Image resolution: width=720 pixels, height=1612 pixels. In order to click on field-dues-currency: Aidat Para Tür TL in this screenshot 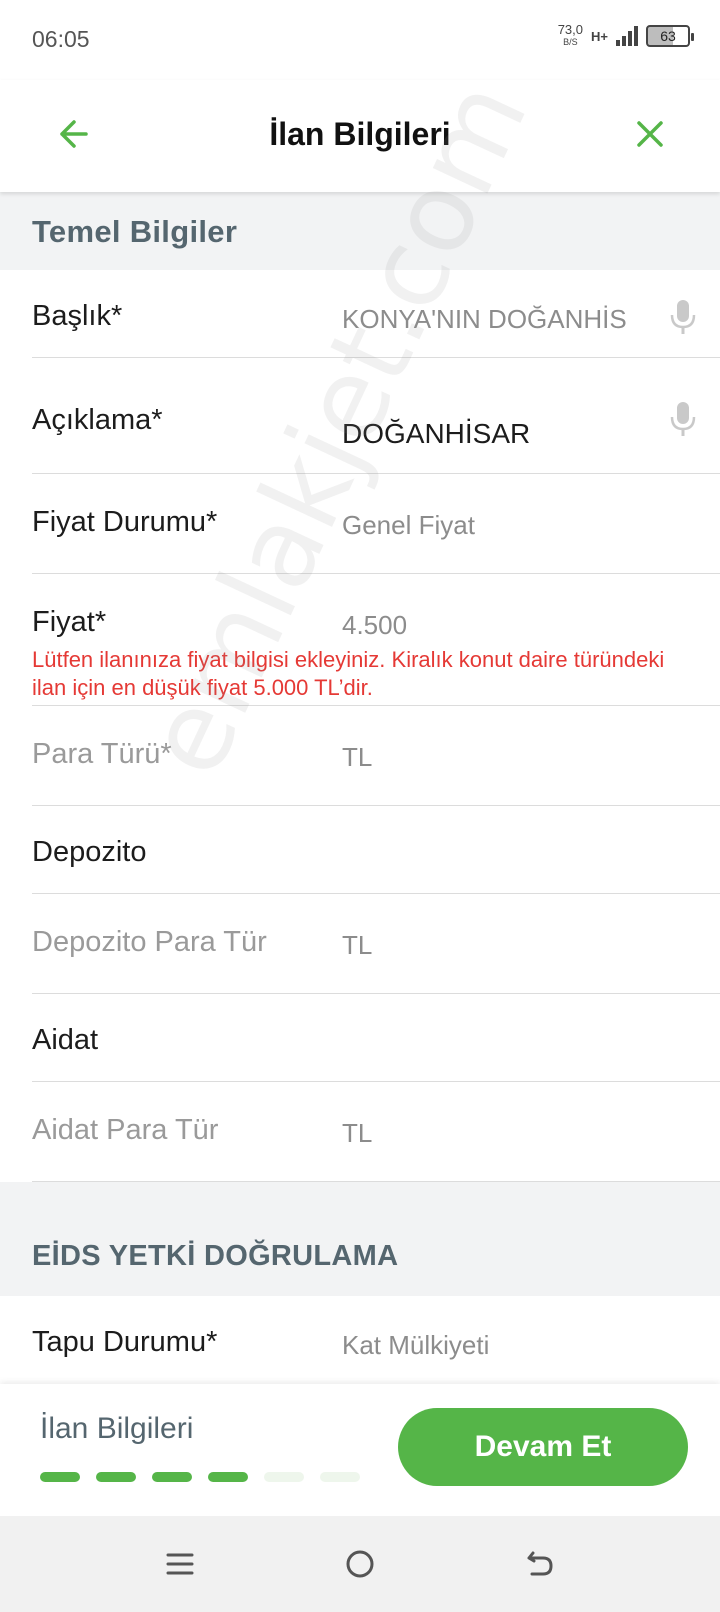, I will do `click(360, 1132)`.